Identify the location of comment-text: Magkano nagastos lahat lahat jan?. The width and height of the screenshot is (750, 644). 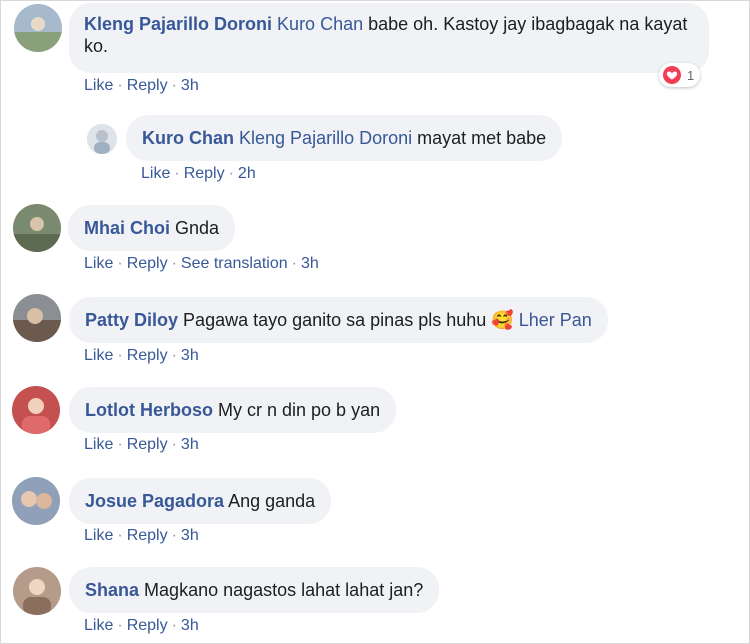
(284, 590).